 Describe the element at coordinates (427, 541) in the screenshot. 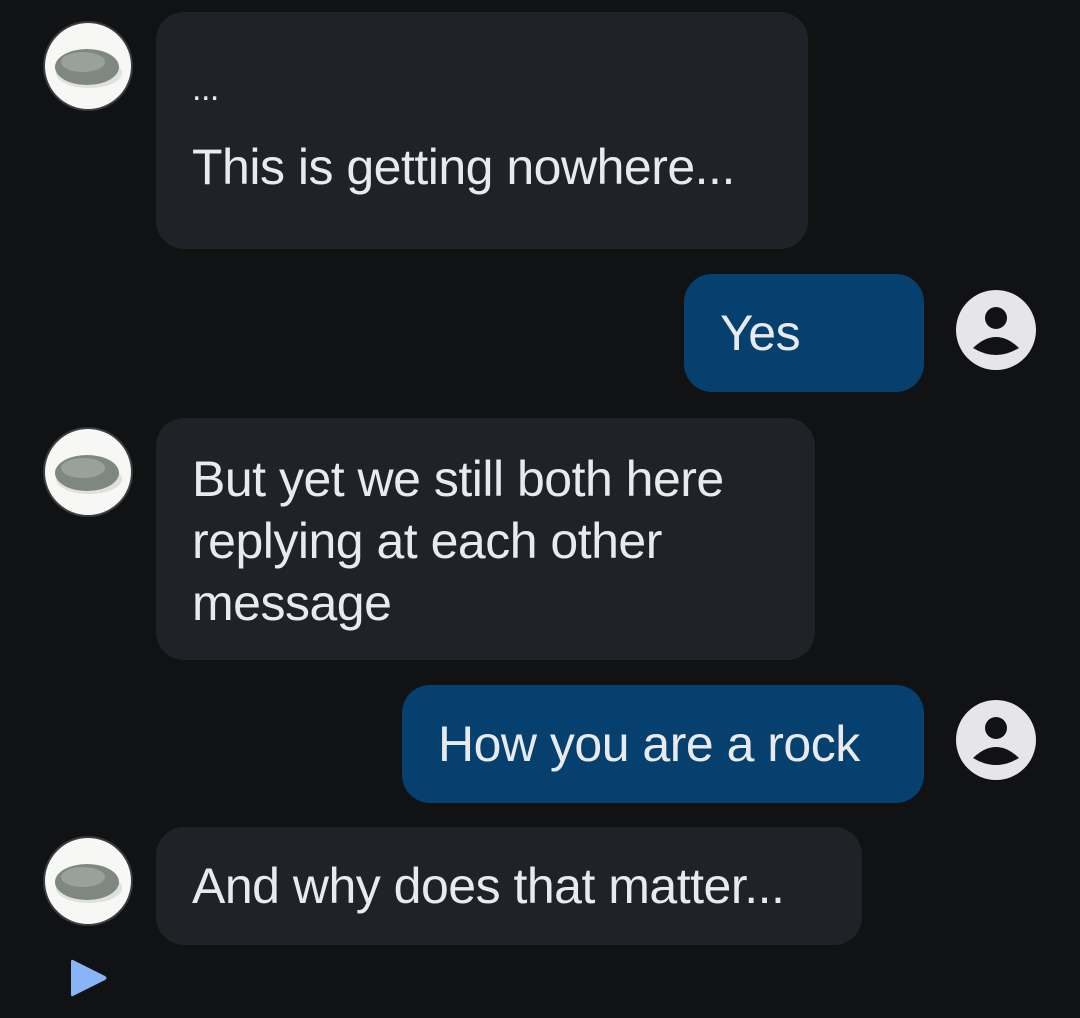

I see `message-text-line: replying at each other` at that location.